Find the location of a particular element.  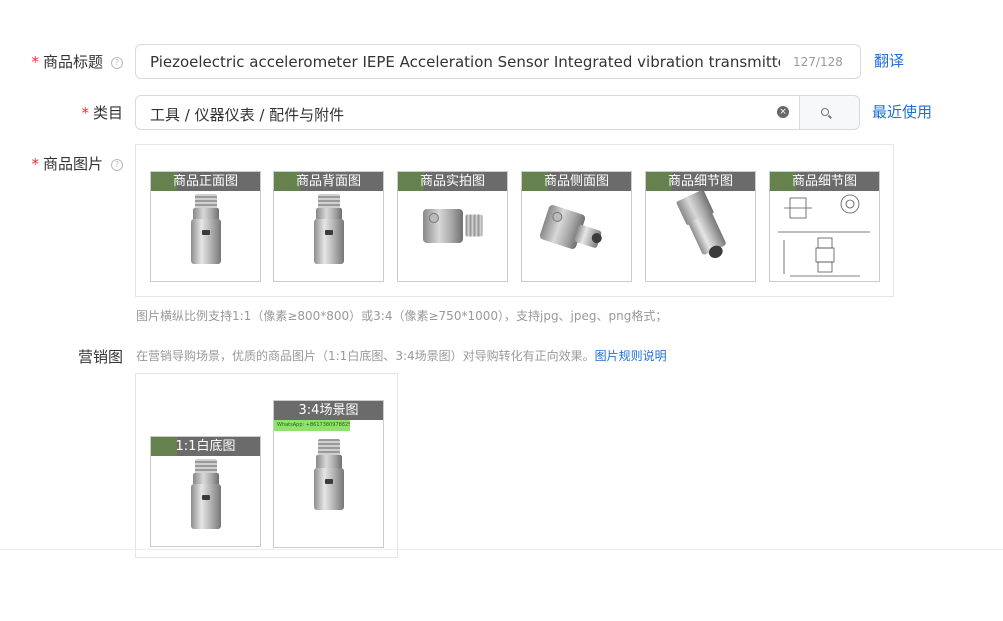

thumb-caption: 商品侧面图 is located at coordinates (576, 181).